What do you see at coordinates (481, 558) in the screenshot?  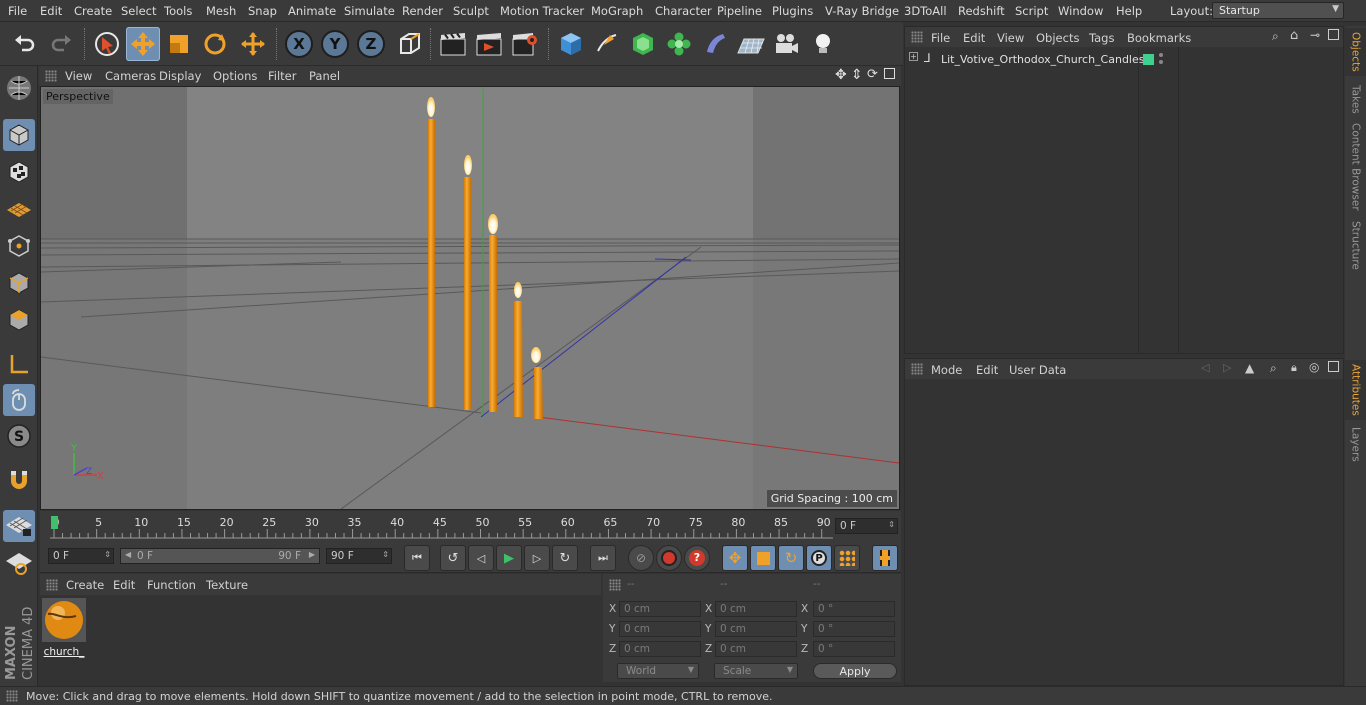 I see `step-backward-button: ◁` at bounding box center [481, 558].